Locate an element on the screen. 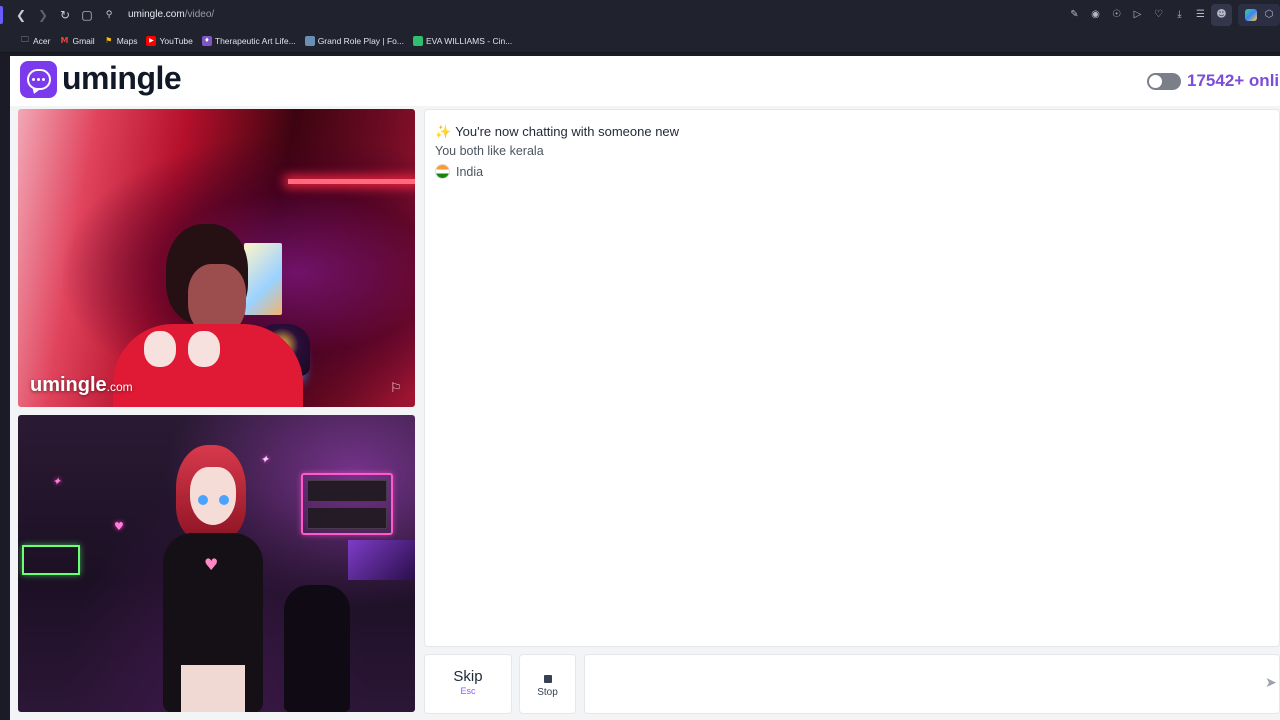  bookmark-gmail: M Gmail is located at coordinates (77, 40).